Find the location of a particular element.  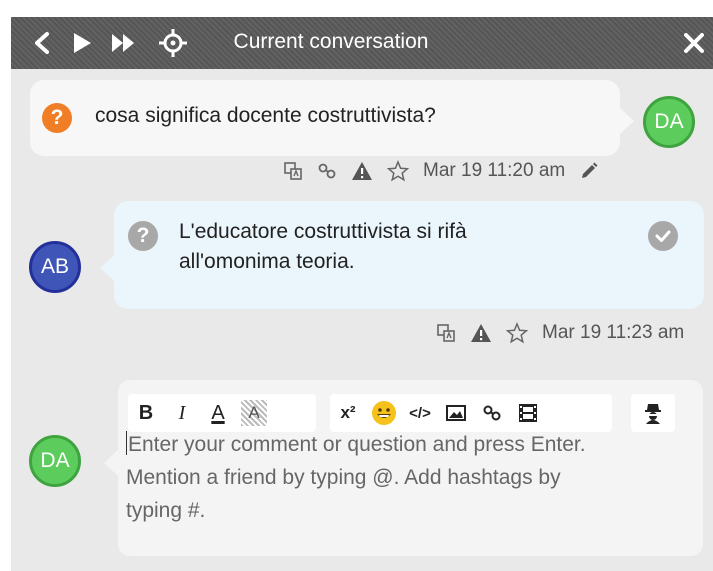

film-icon is located at coordinates (528, 413).